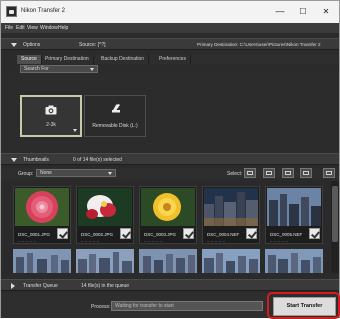  Describe the element at coordinates (32, 28) in the screenshot. I see `menu-view: View` at that location.